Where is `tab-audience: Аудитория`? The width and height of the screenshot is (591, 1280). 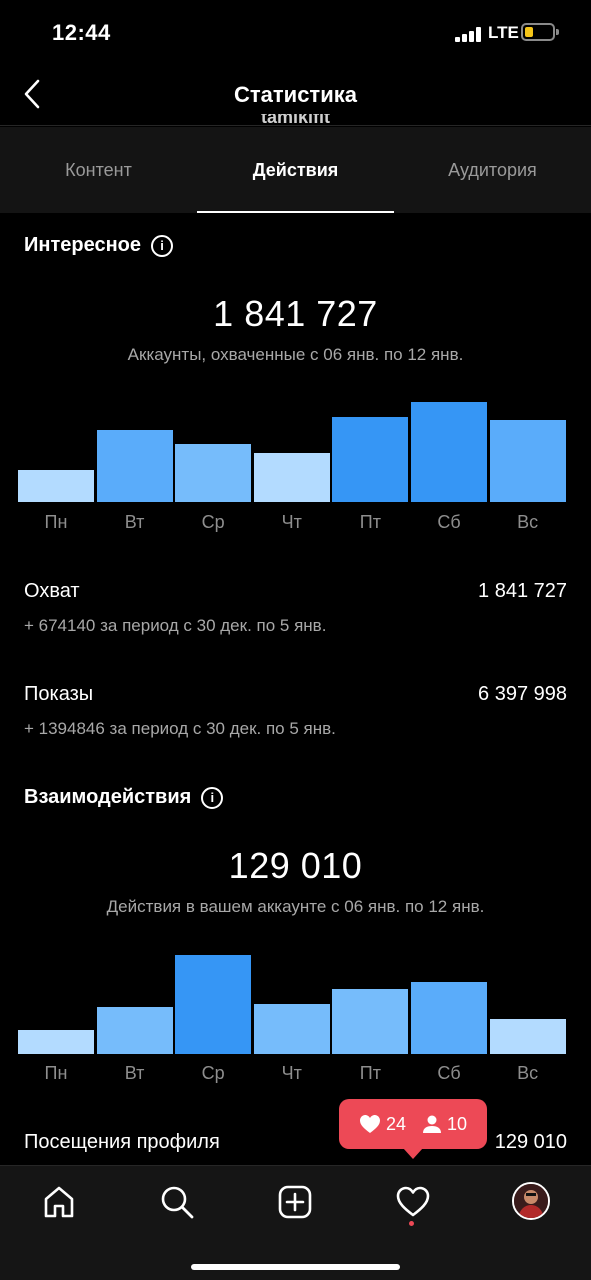
tab-audience: Аудитория is located at coordinates (492, 170).